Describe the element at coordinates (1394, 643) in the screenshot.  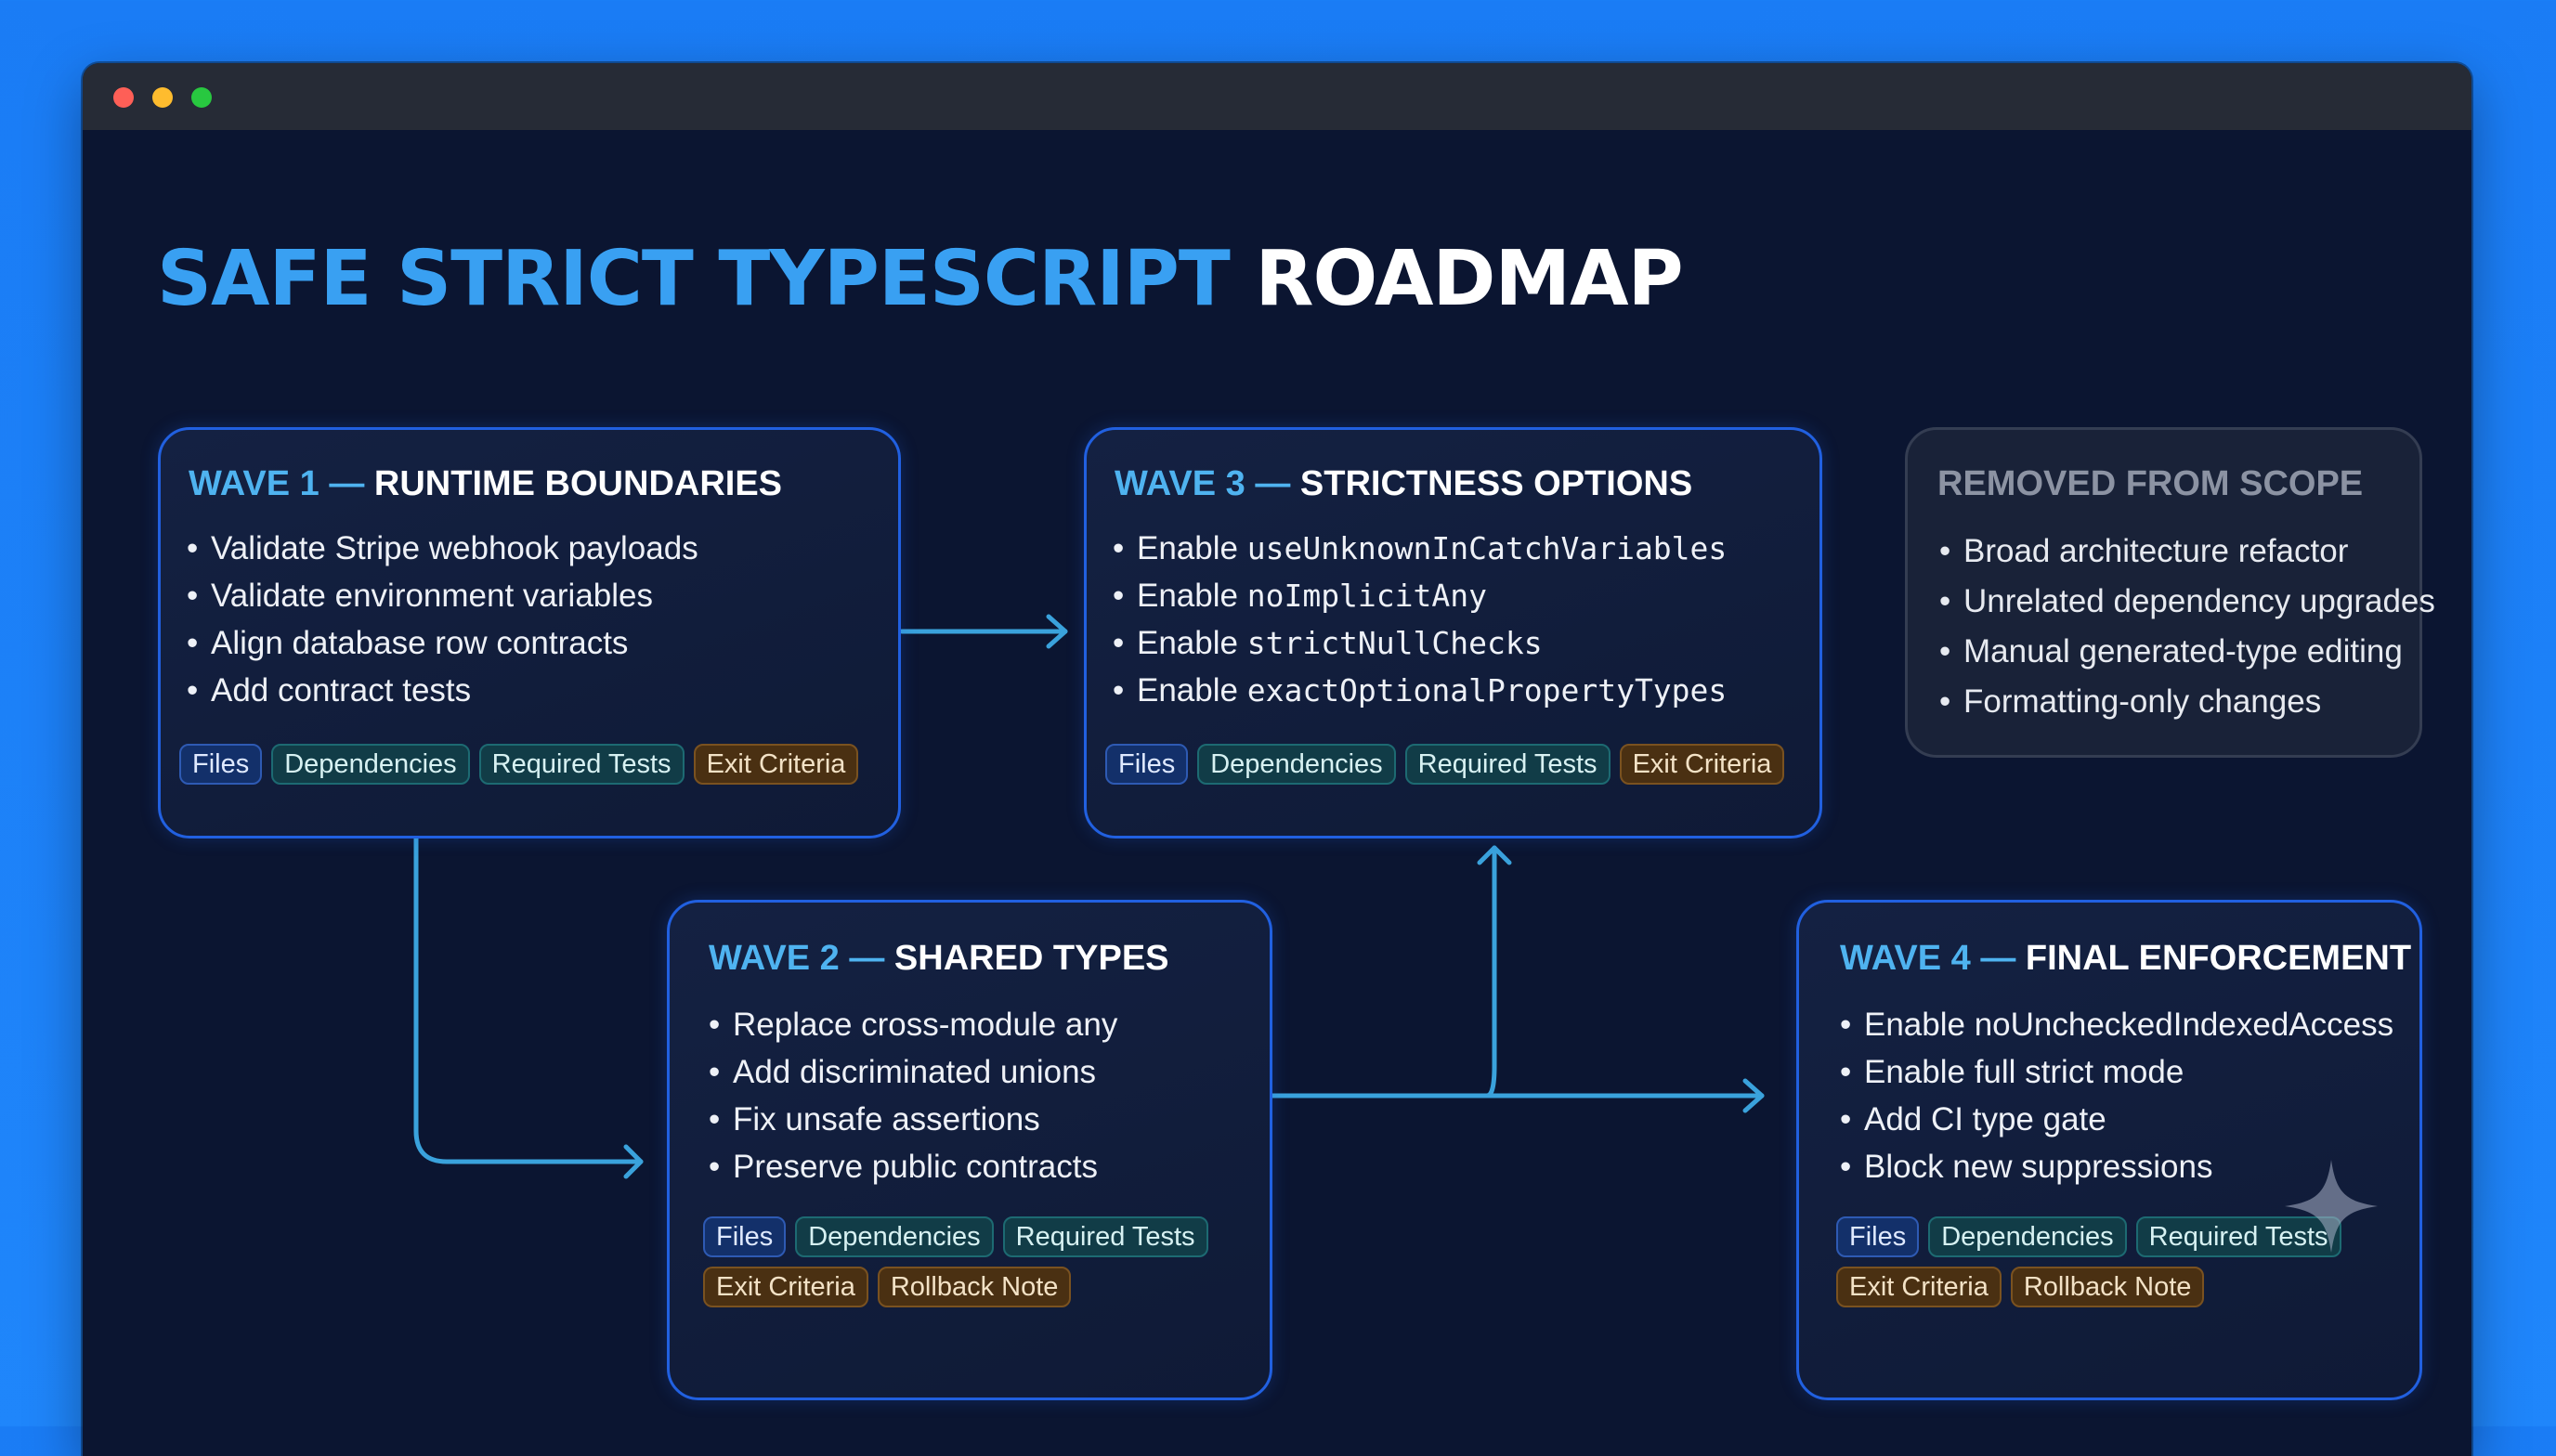
I see `option-name: strictNullChecks` at that location.